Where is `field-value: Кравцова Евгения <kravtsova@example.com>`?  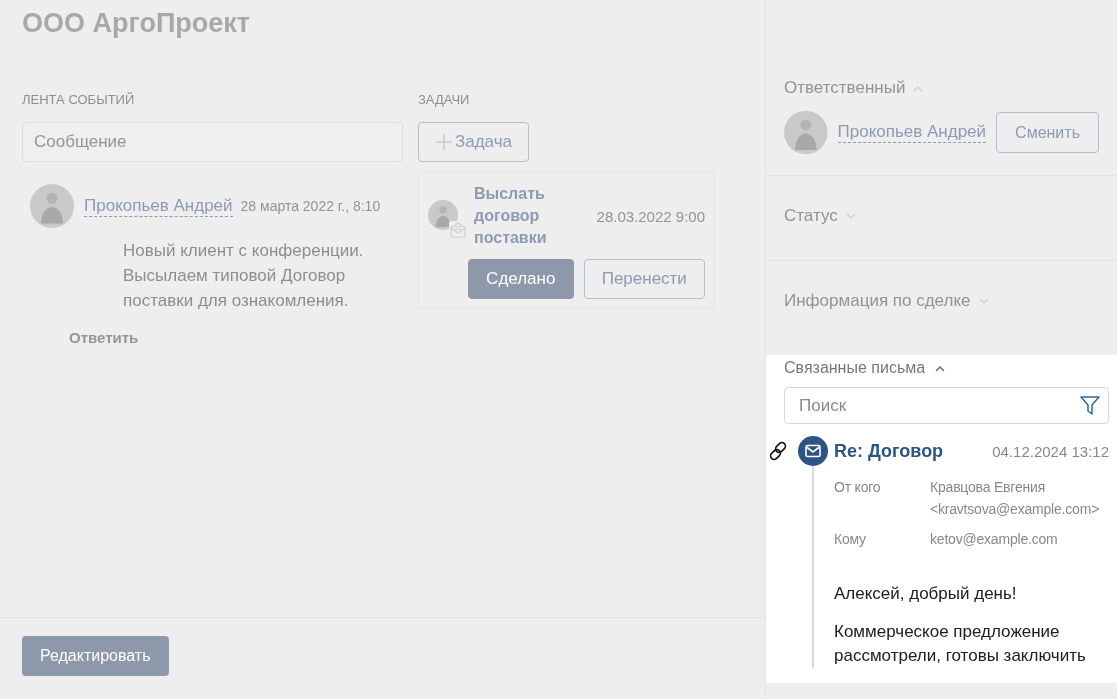
field-value: Кравцова Евгения <kravtsova@example.com> is located at coordinates (1015, 498).